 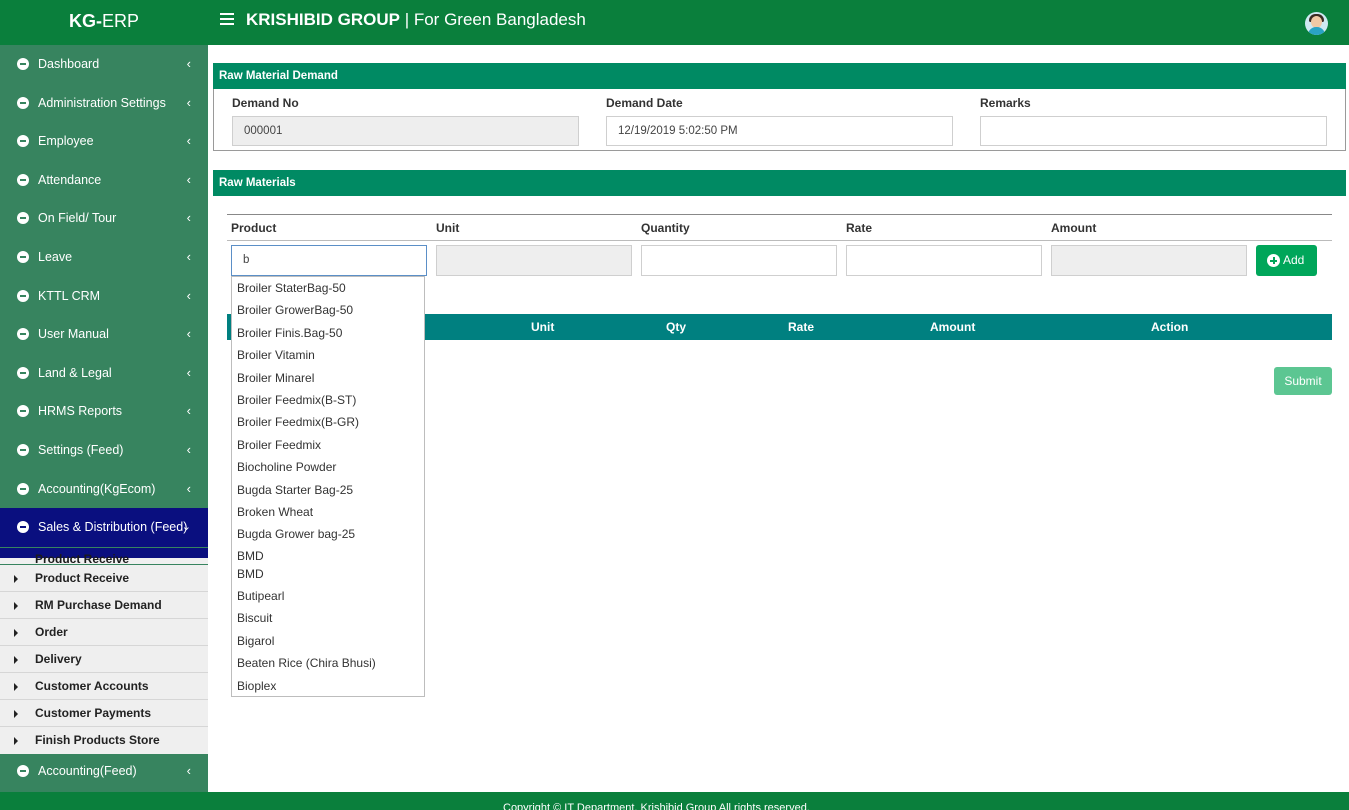 I want to click on sidebar-item-attendance: Attendance ‹, so click(x=104, y=180).